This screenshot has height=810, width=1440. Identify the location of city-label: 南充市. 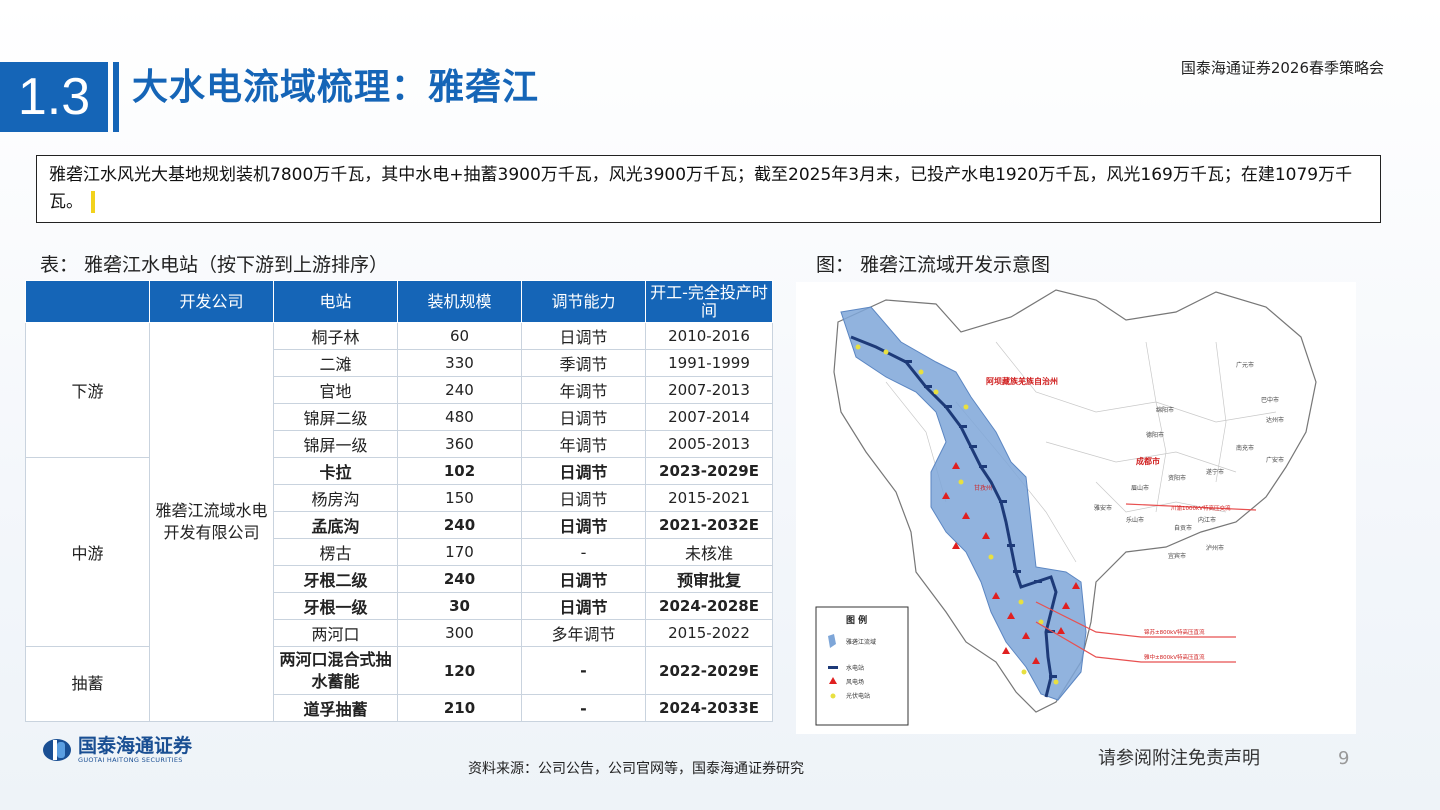
(1245, 448).